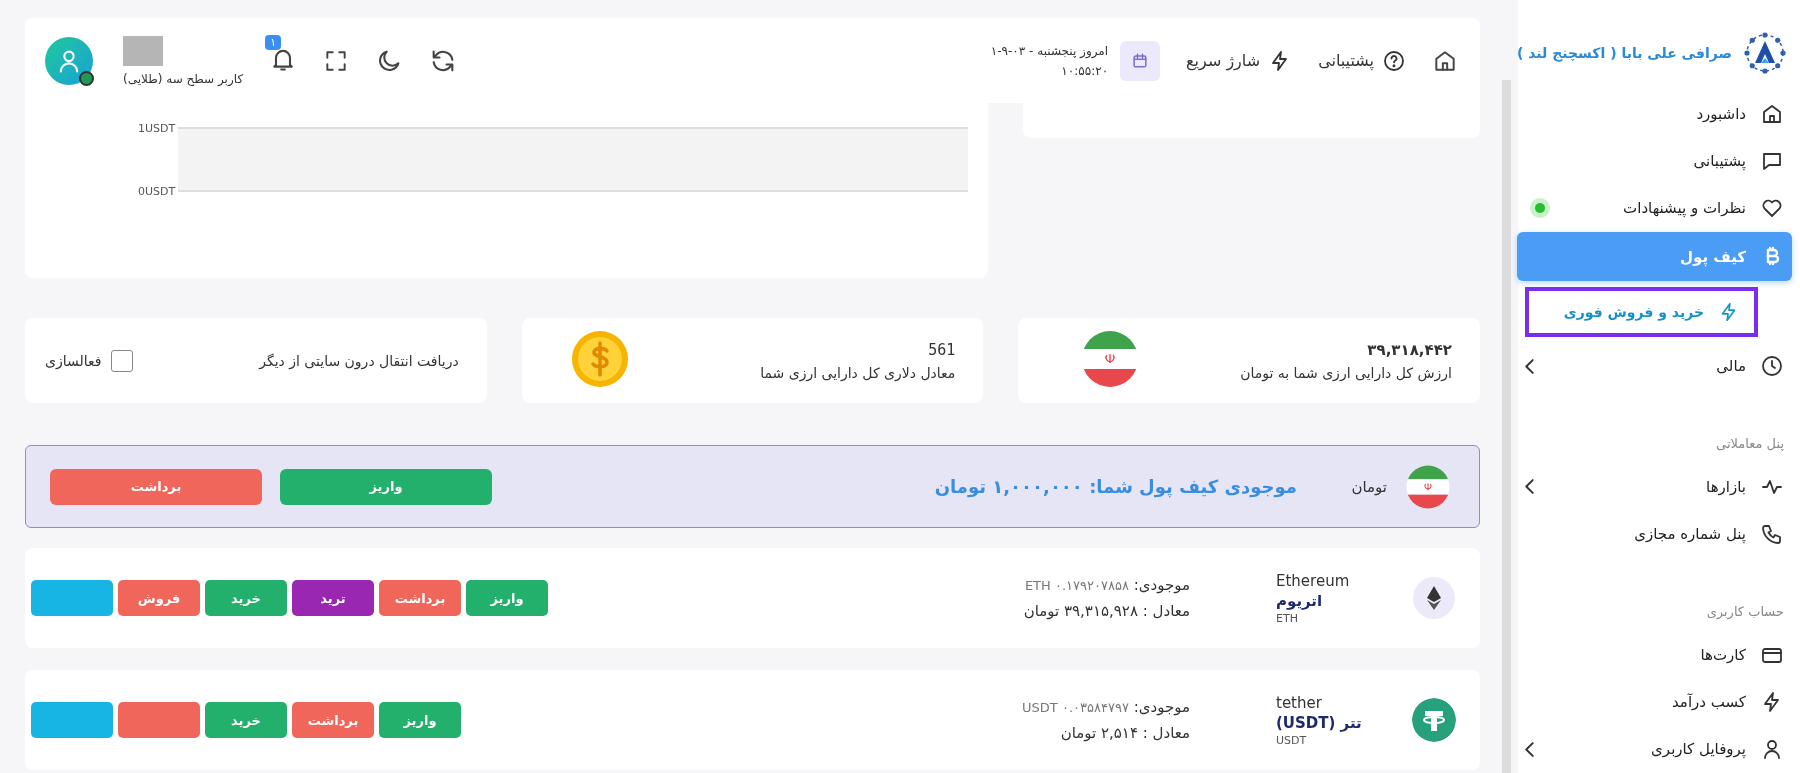 This screenshot has width=1800, height=773. I want to click on asset-equivalent: معادل : ۲,۵۱۴ تومان, so click(1124, 733).